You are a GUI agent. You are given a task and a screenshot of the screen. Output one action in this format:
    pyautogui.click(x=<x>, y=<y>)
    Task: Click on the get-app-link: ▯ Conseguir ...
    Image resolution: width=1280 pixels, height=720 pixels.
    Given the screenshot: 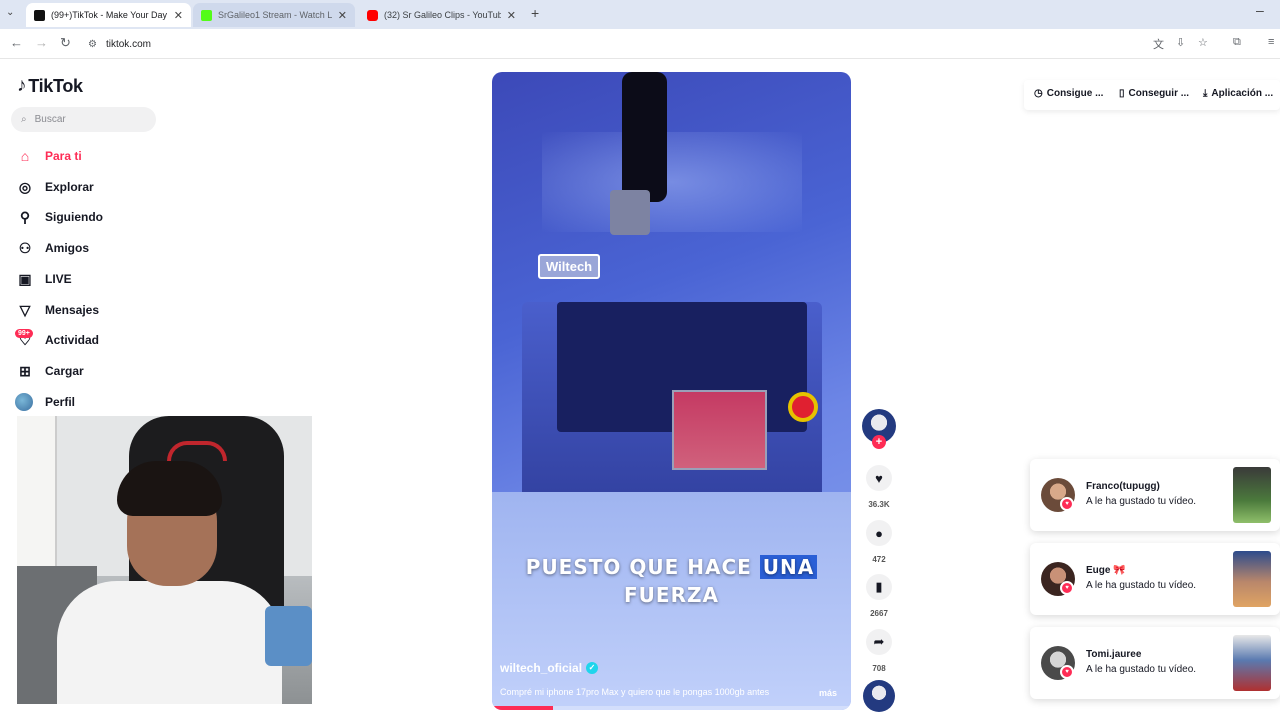 What is the action you would take?
    pyautogui.click(x=1154, y=93)
    